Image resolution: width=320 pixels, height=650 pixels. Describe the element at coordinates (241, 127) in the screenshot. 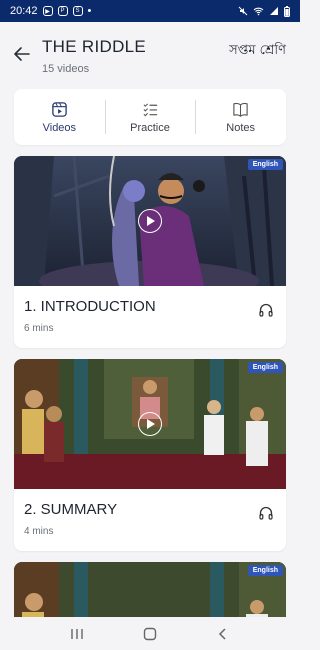

I see `tab-notes-label: Notes` at that location.